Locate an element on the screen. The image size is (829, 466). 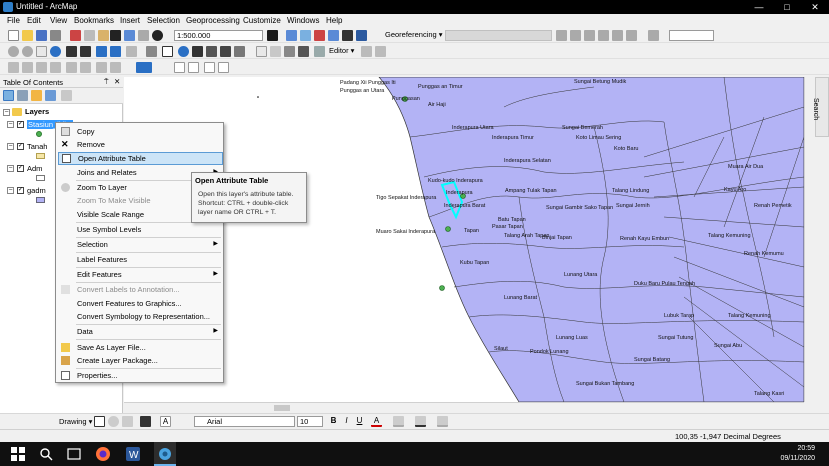
list-by-drawing-order-icon is located at coordinates (8, 95).